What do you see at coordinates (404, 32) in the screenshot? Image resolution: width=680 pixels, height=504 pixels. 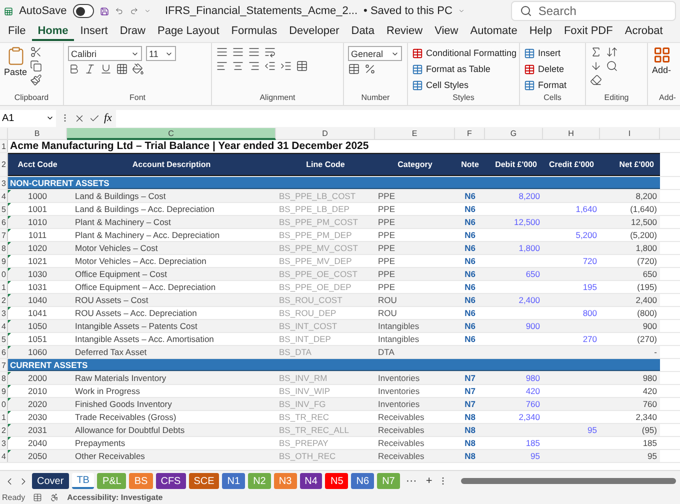 I see `menu-tab: Review` at bounding box center [404, 32].